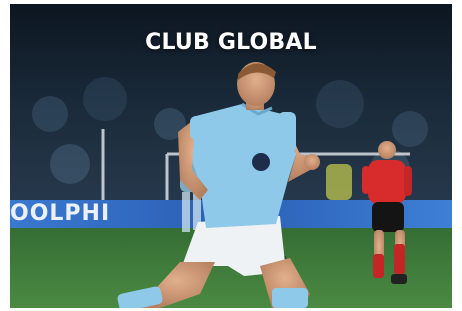  What do you see at coordinates (231, 42) in the screenshot?
I see `card-title: CLUB GLOBAL` at bounding box center [231, 42].